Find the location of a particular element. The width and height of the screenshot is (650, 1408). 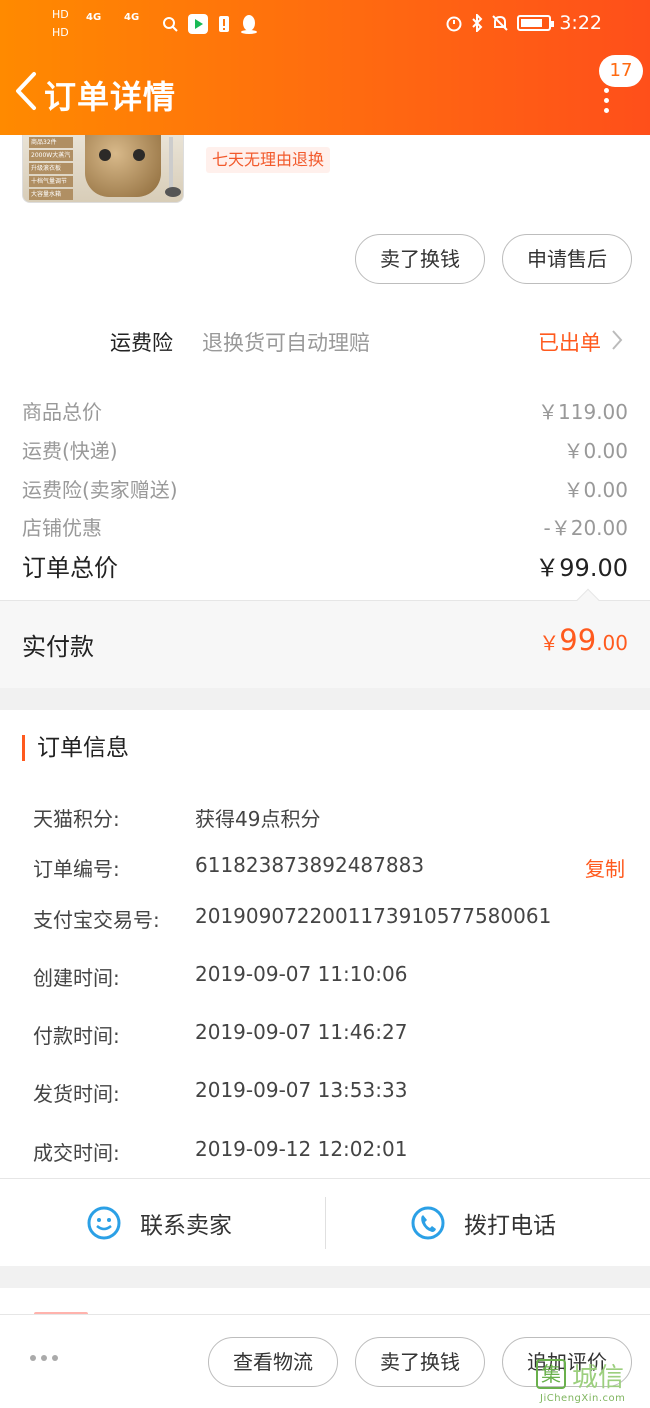

order-total-value: ￥99.00 is located at coordinates (581, 568).